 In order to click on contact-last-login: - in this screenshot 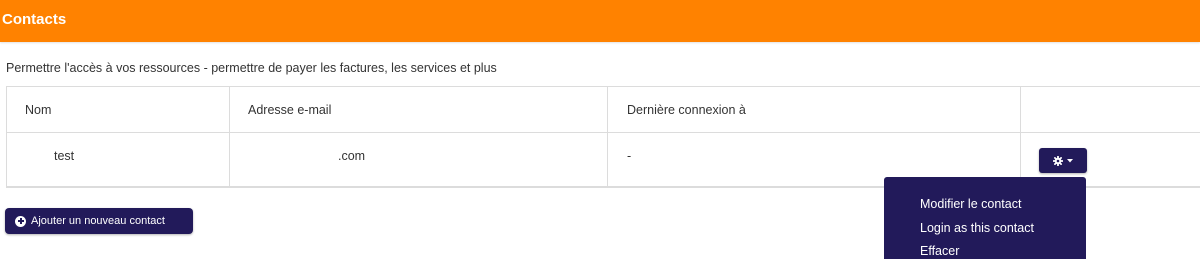, I will do `click(629, 156)`.